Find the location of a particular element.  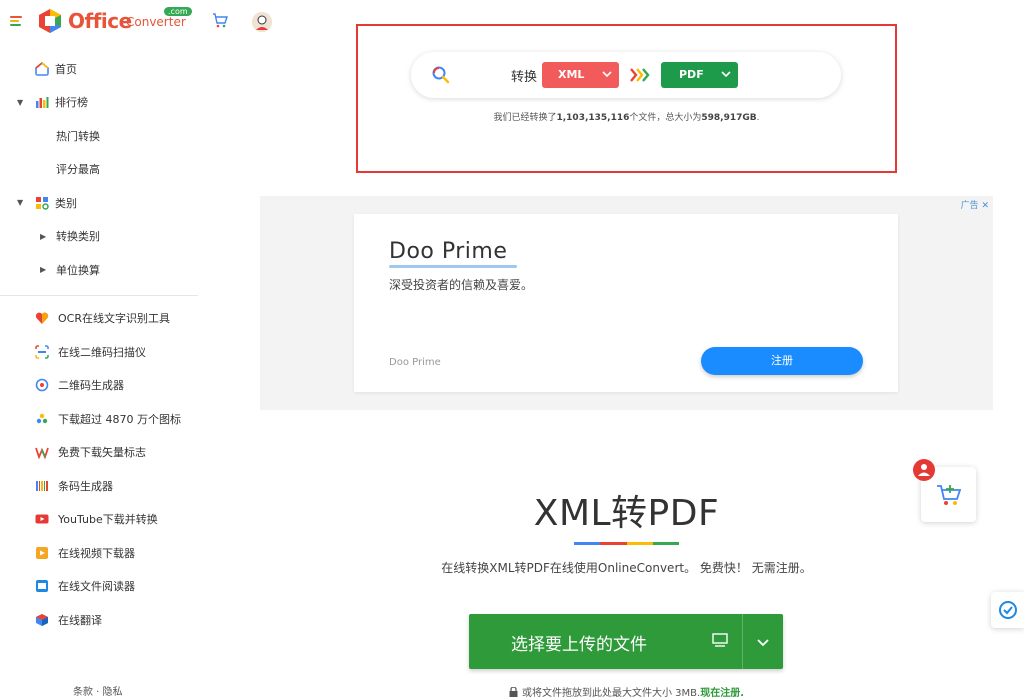

logo-text: Office is located at coordinates (100, 21).